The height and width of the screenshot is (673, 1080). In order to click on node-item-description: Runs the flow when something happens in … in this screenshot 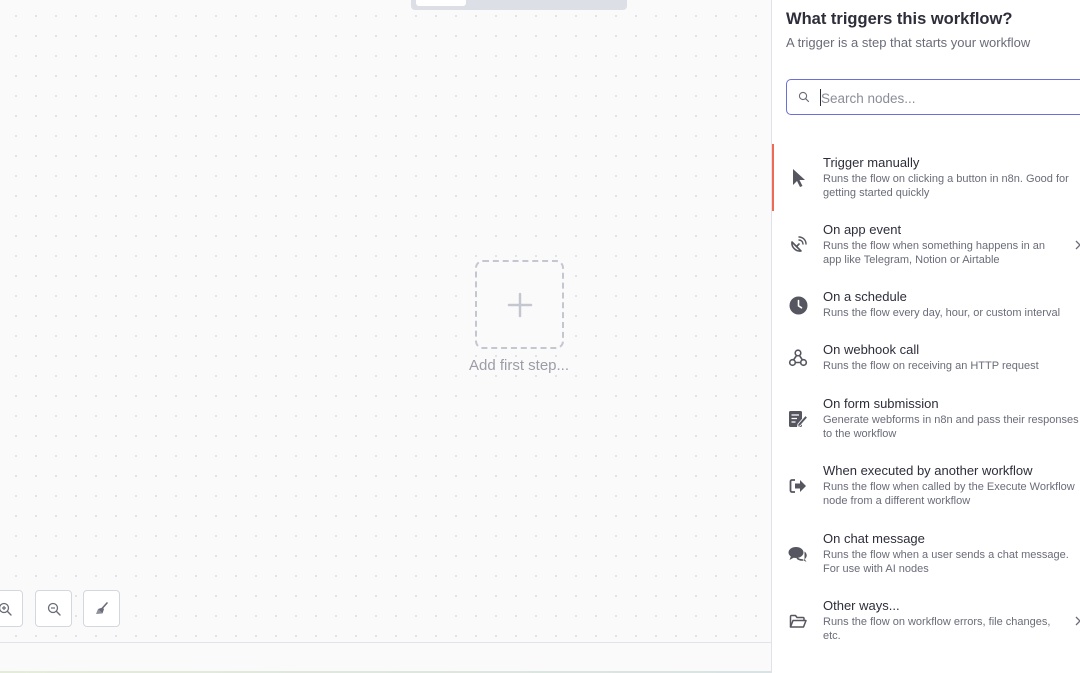, I will do `click(934, 253)`.